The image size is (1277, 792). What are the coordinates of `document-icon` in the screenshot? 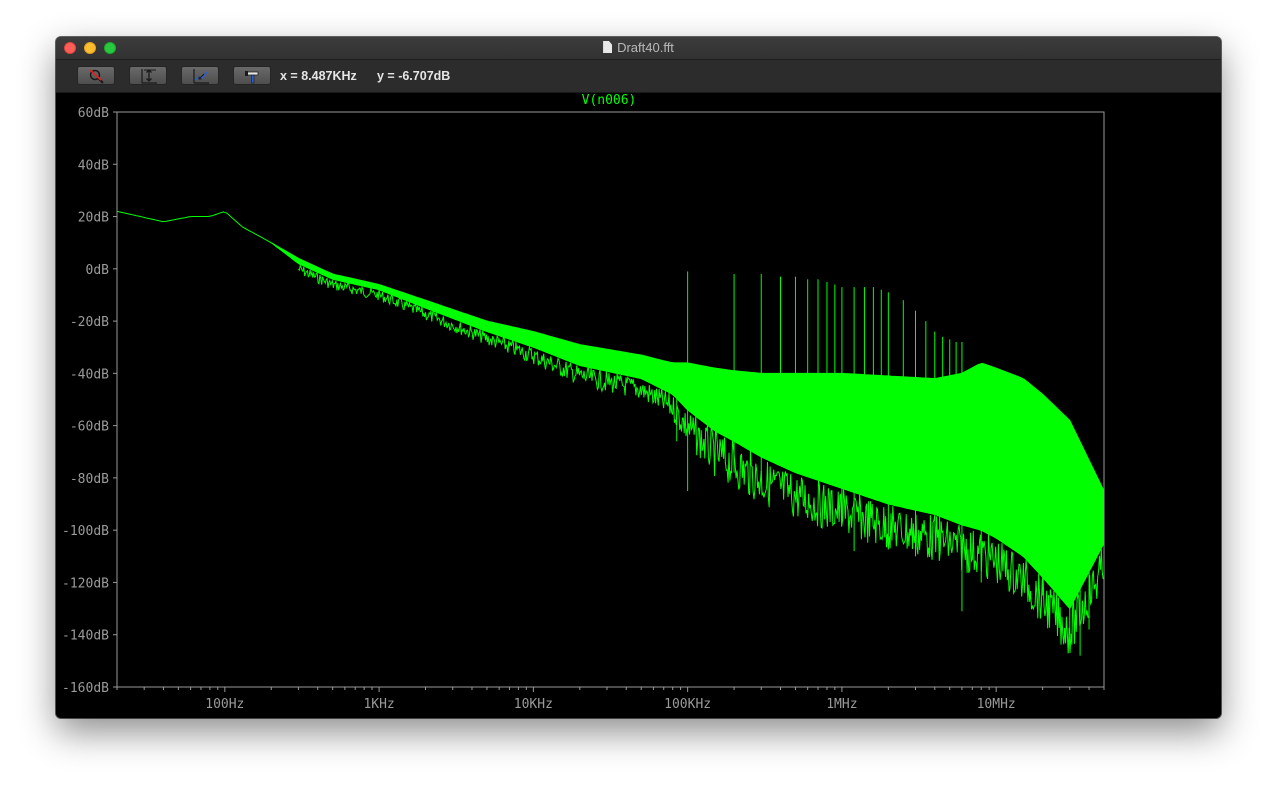 It's located at (608, 47).